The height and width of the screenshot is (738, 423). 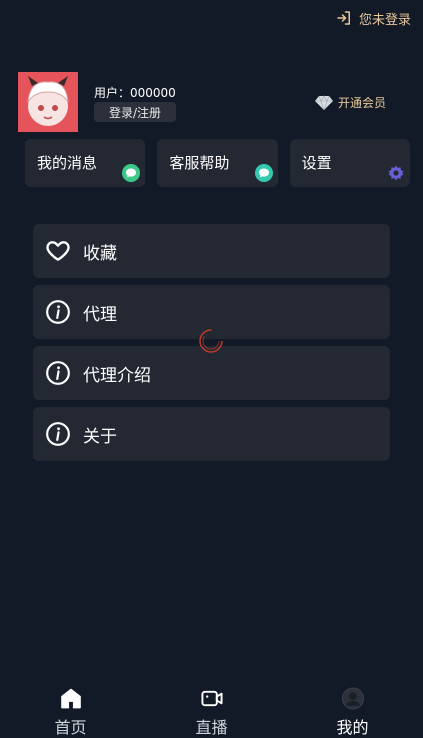 I want to click on user-avatar-icon, so click(x=352, y=698).